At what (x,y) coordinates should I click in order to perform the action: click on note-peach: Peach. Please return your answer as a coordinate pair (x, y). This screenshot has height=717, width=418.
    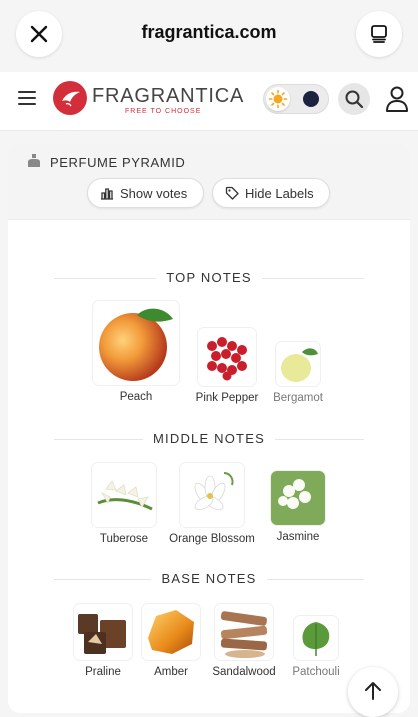
    Looking at the image, I should click on (136, 352).